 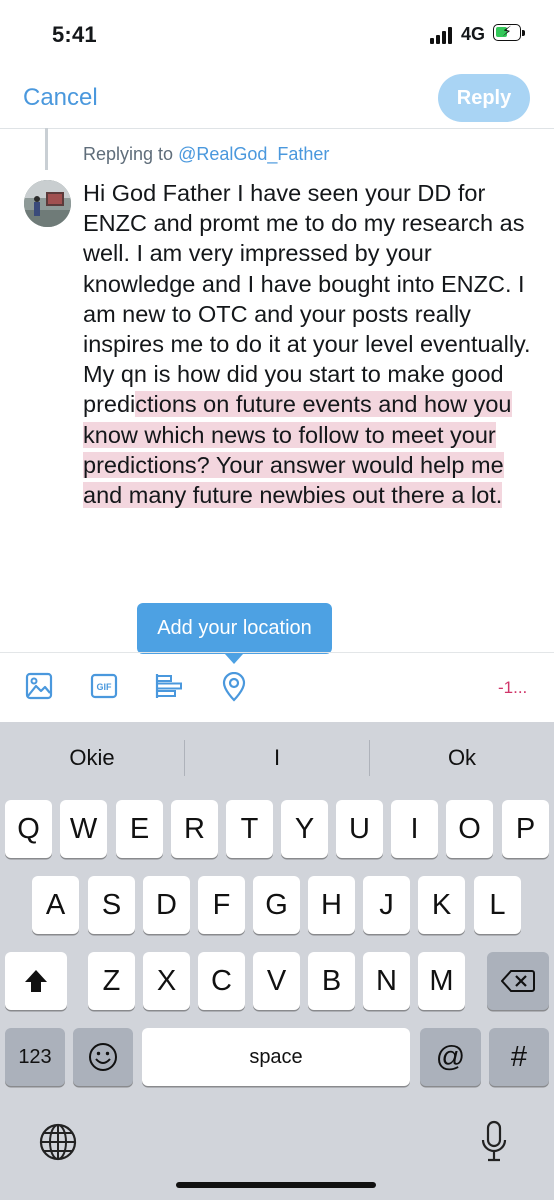 I want to click on network-type: 4G, so click(x=473, y=34).